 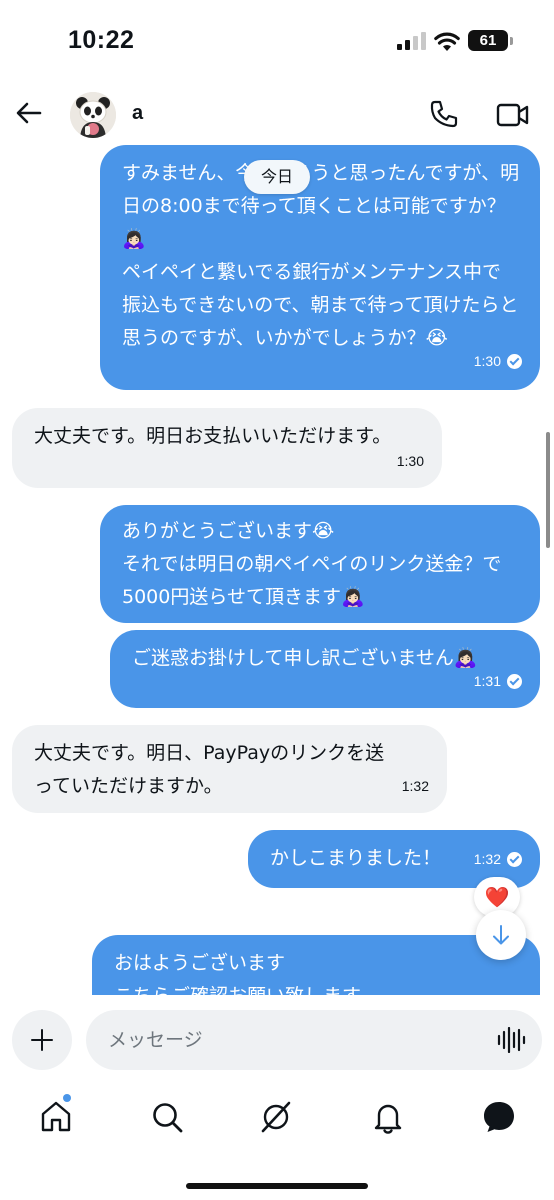 I want to click on contact-avatar, so click(x=93, y=115).